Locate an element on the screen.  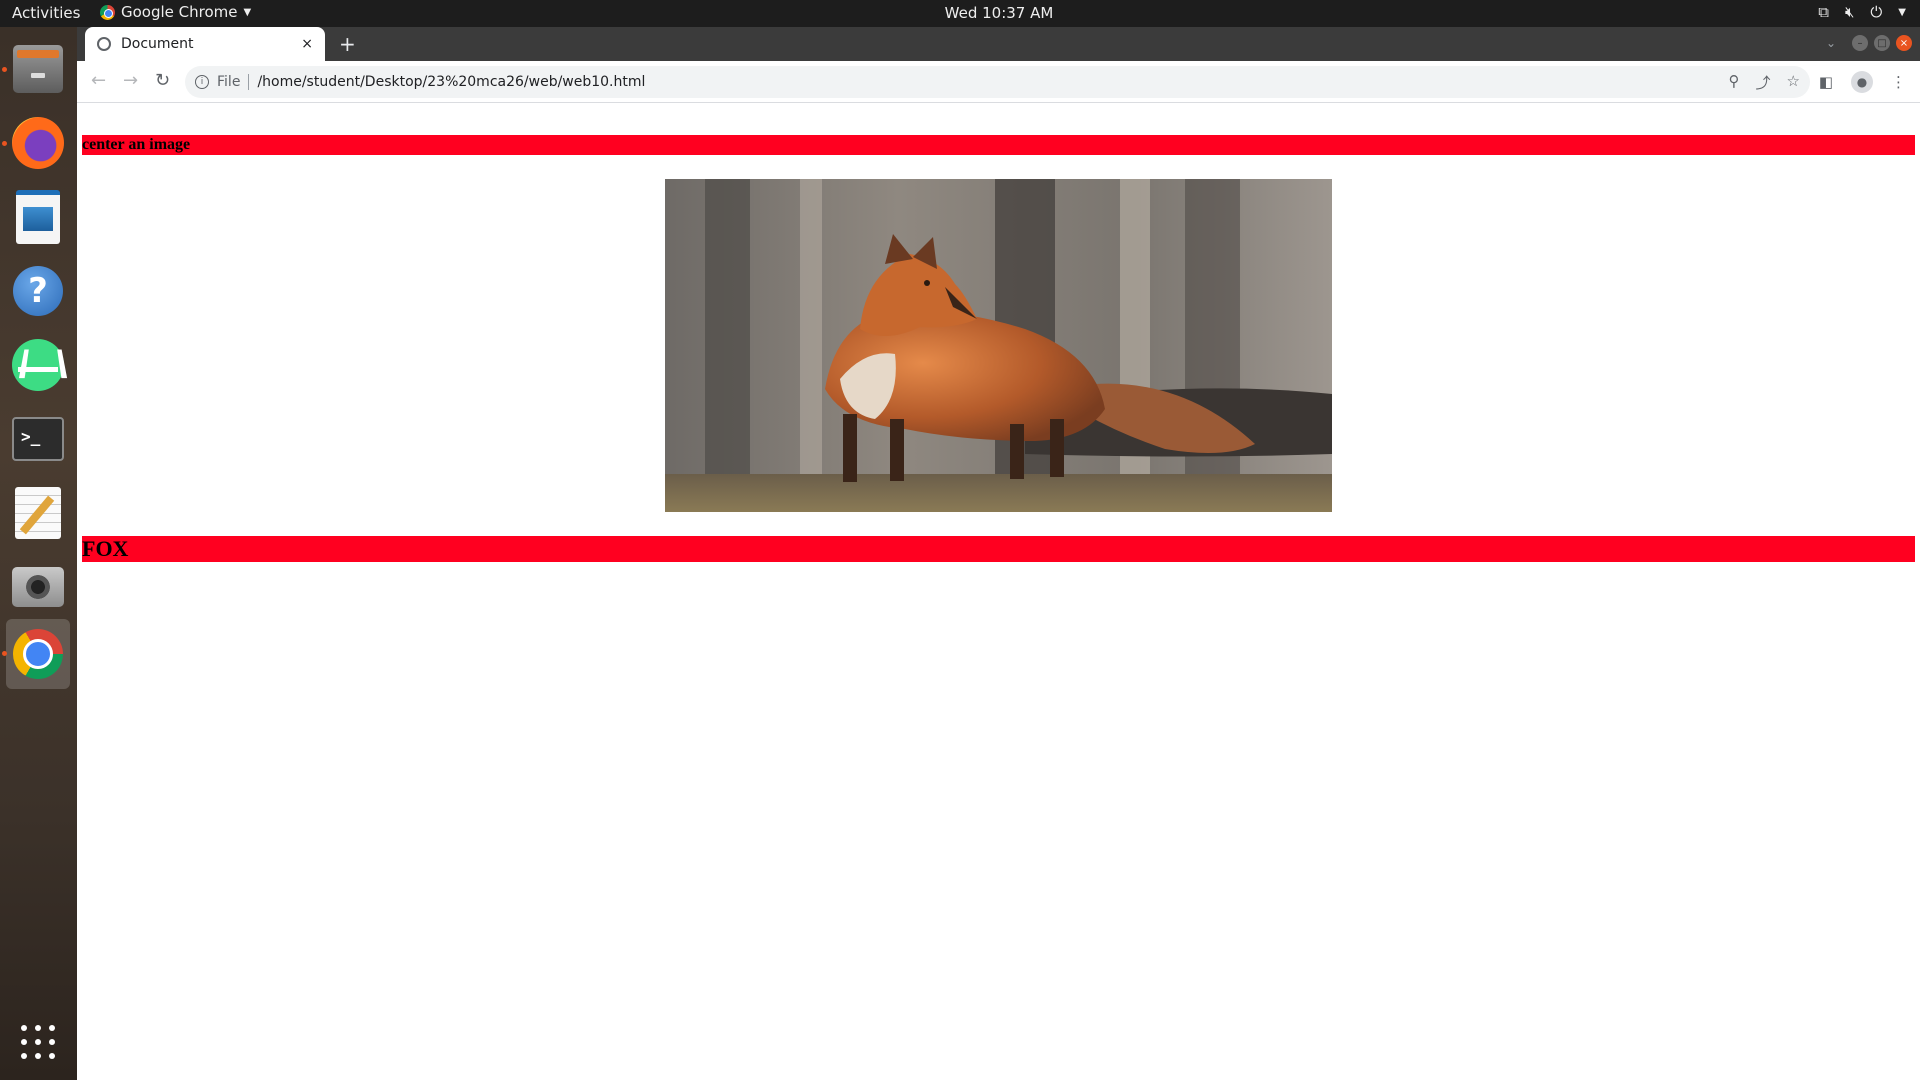
dock-item-help: ? is located at coordinates (38, 291).